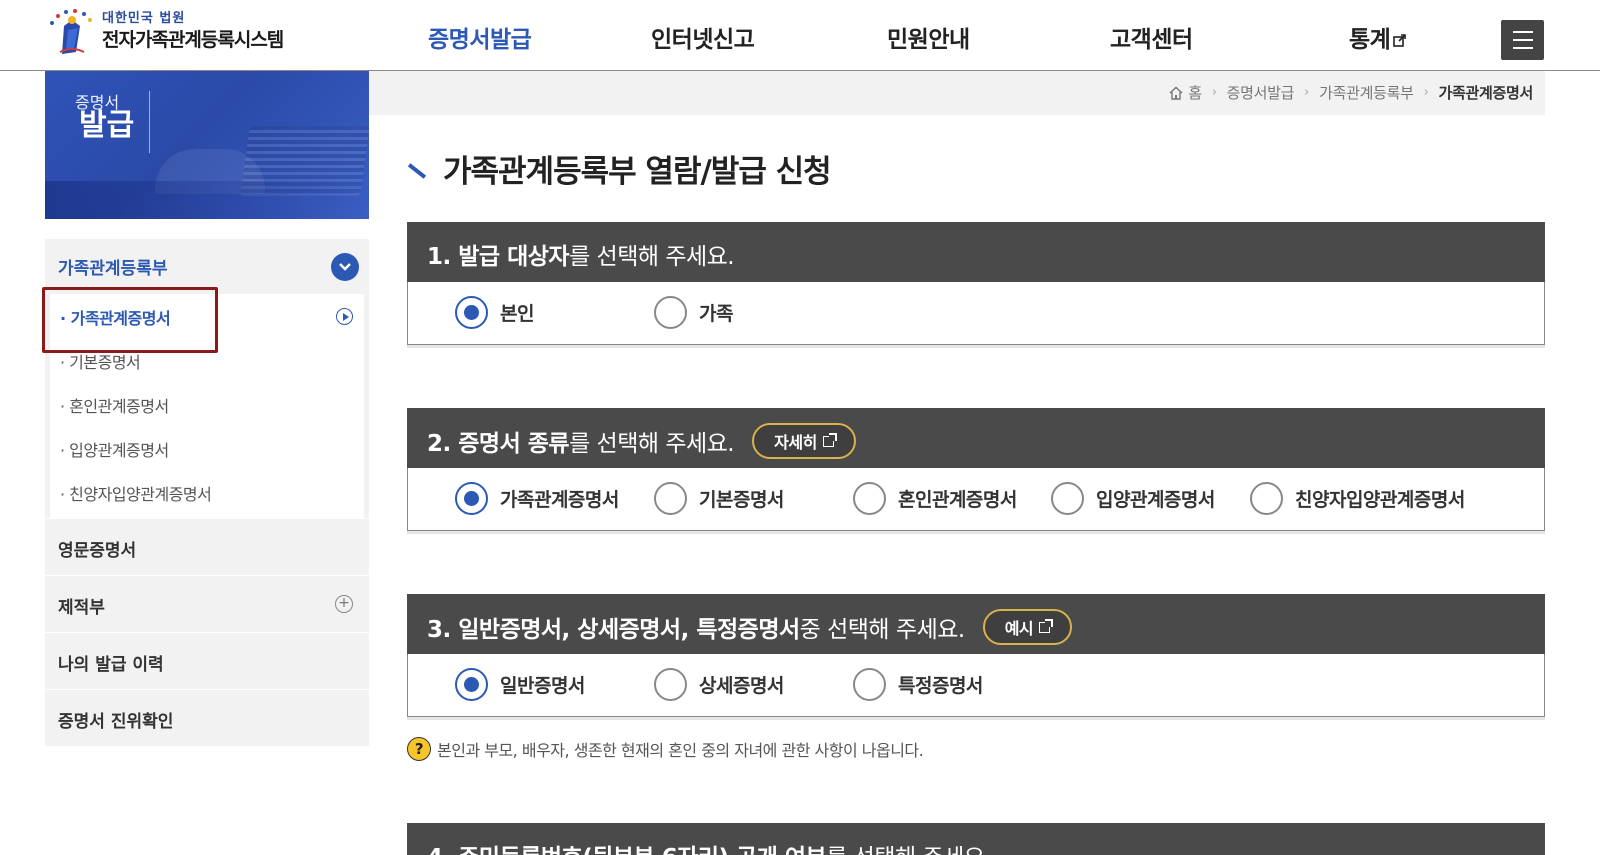 Image resolution: width=1600 pixels, height=855 pixels. What do you see at coordinates (1370, 40) in the screenshot?
I see `nav-statistics-label: 통계` at bounding box center [1370, 40].